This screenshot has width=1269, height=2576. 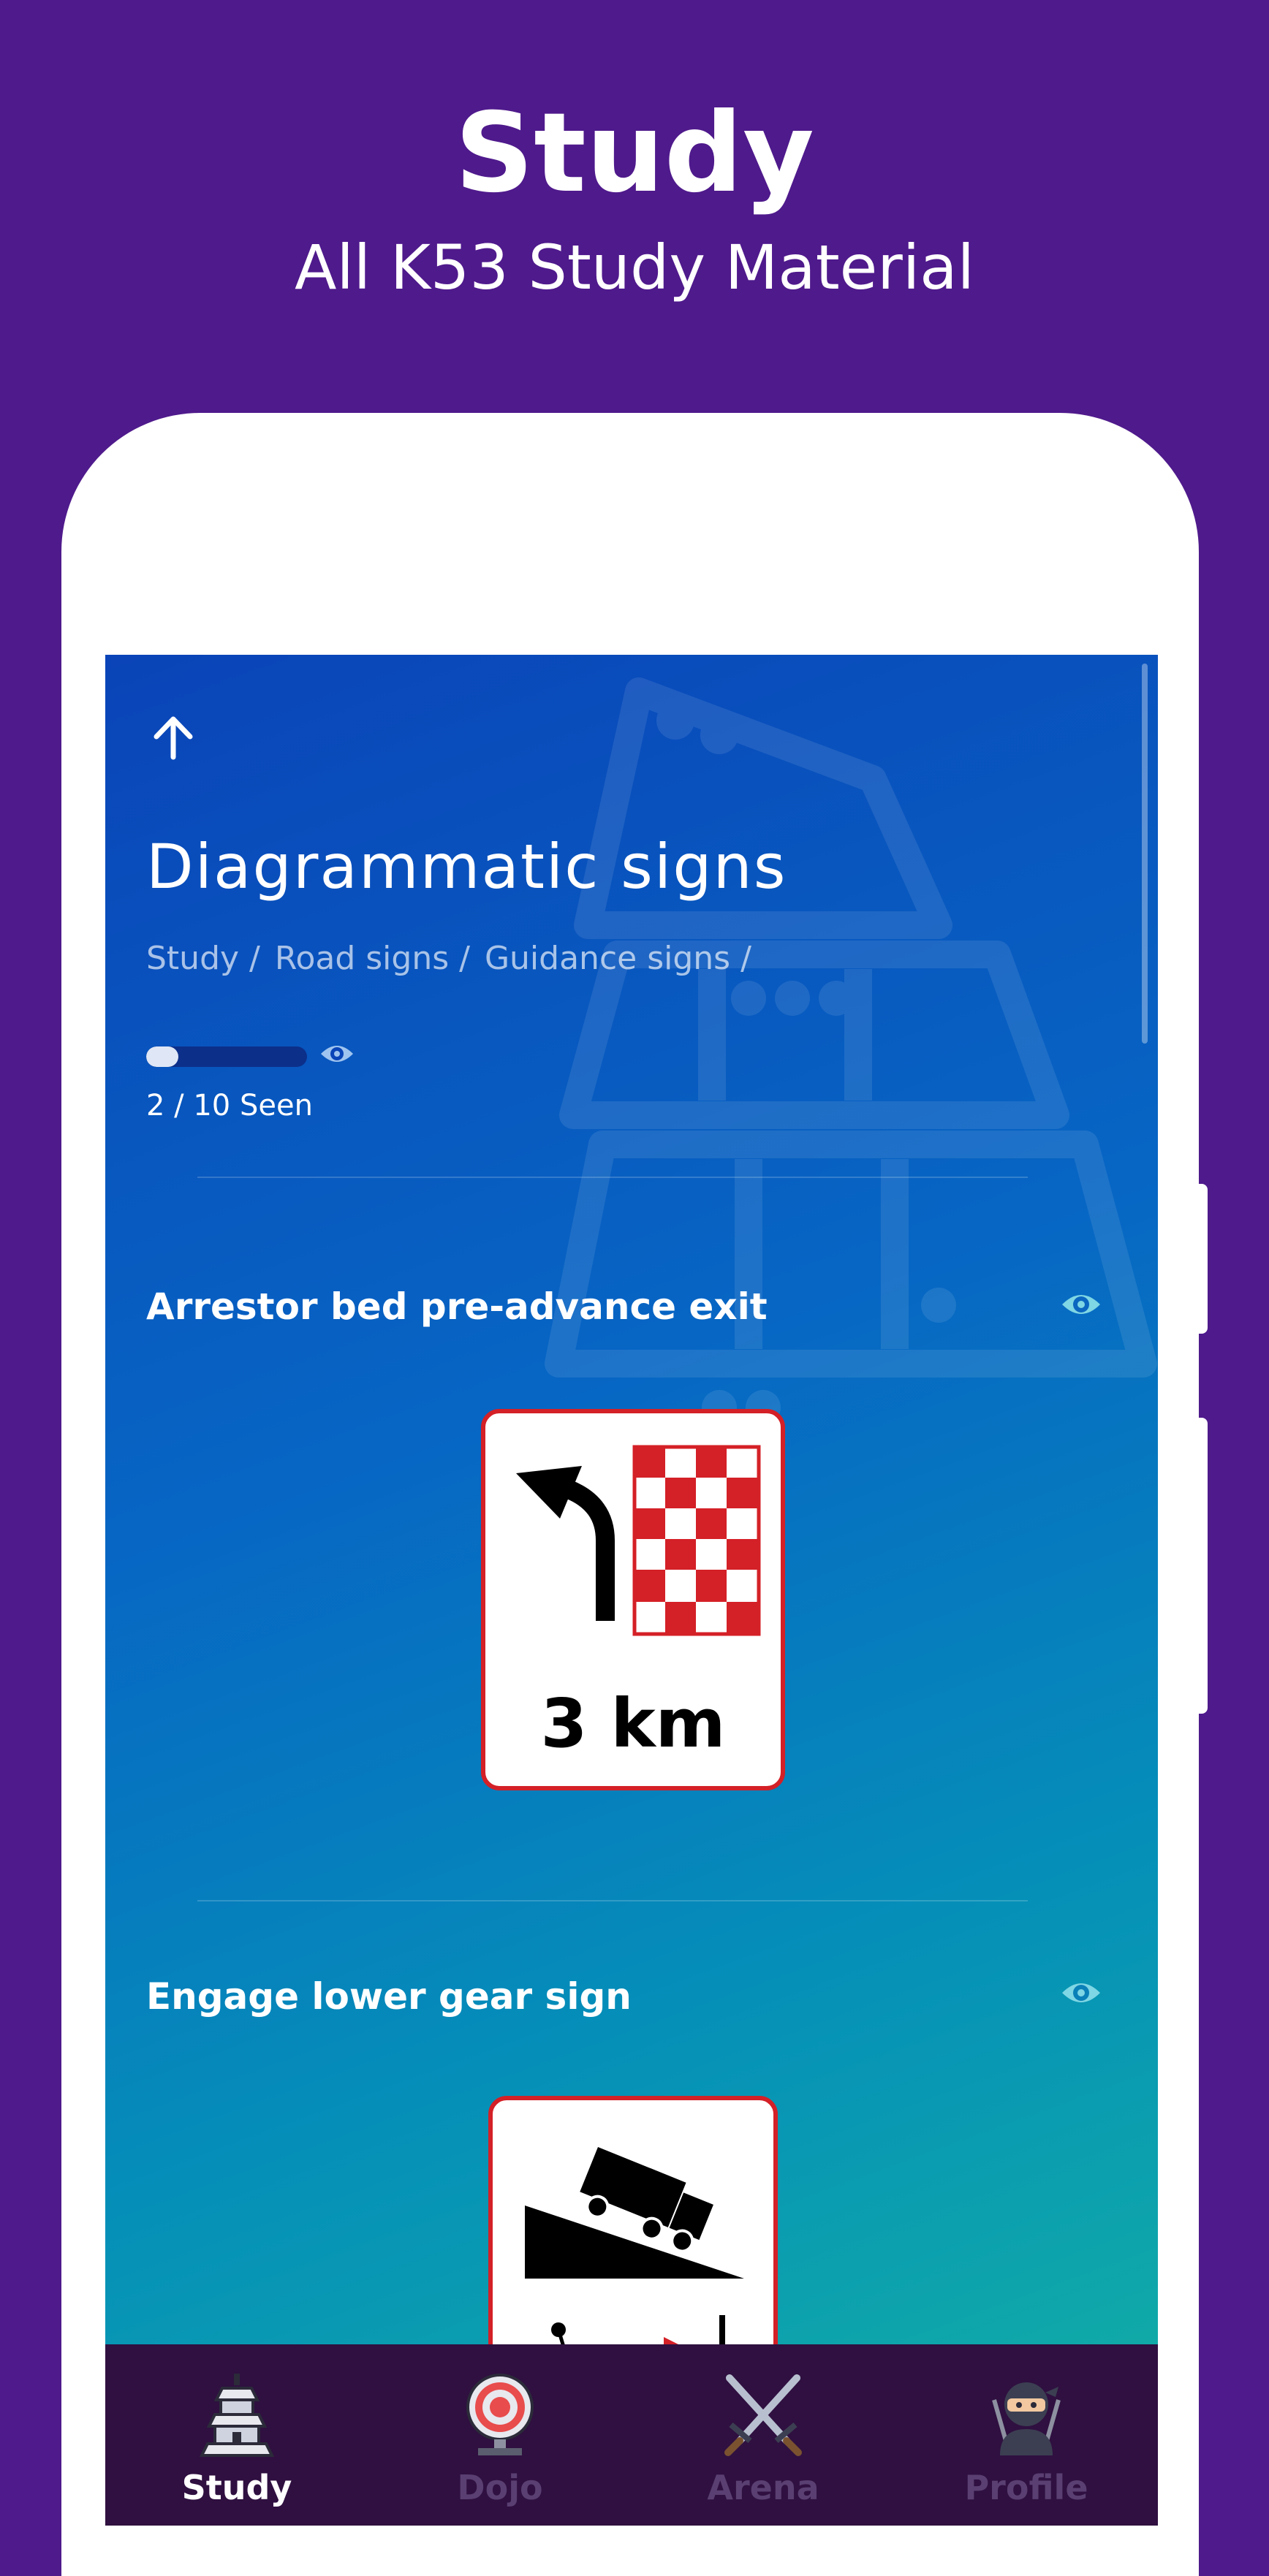 I want to click on promo-title: Study, so click(x=634, y=153).